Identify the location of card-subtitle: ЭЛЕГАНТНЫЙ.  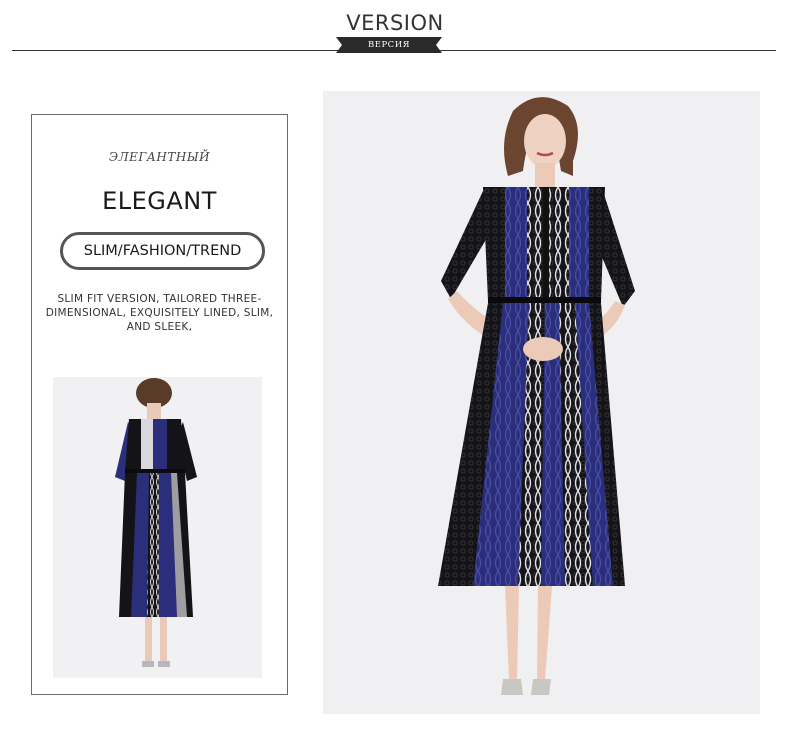
(159, 157).